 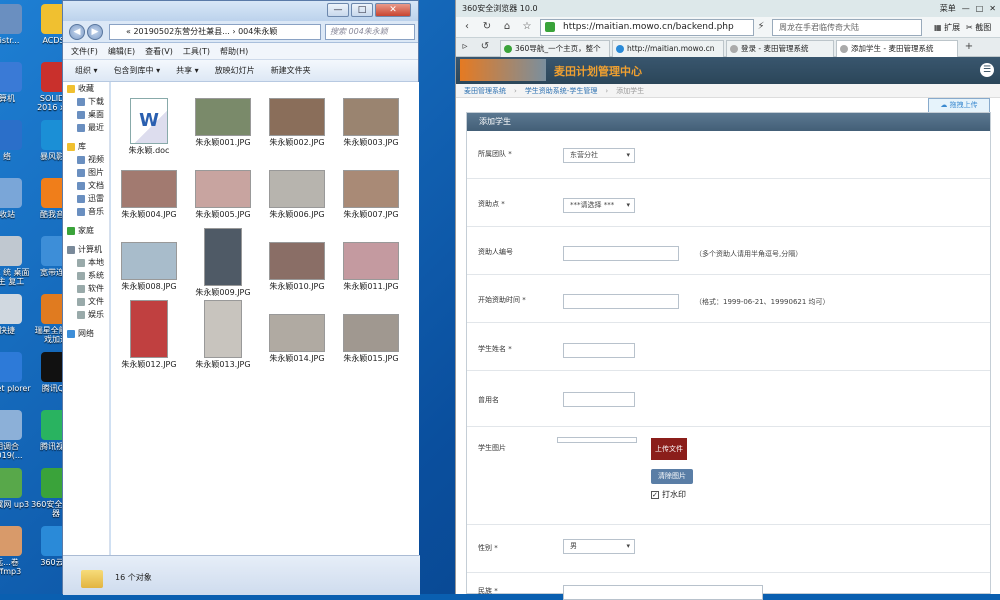 What do you see at coordinates (96, 275) in the screenshot?
I see `nav-label: 系统` at bounding box center [96, 275].